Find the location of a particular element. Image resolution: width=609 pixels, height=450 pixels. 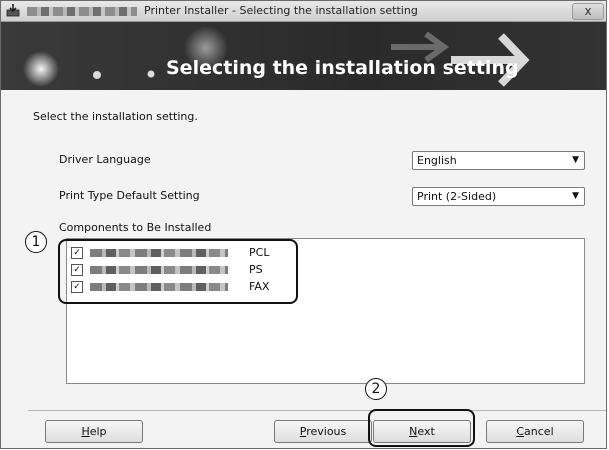

print-type-label: Print Type Default Setting is located at coordinates (129, 195).